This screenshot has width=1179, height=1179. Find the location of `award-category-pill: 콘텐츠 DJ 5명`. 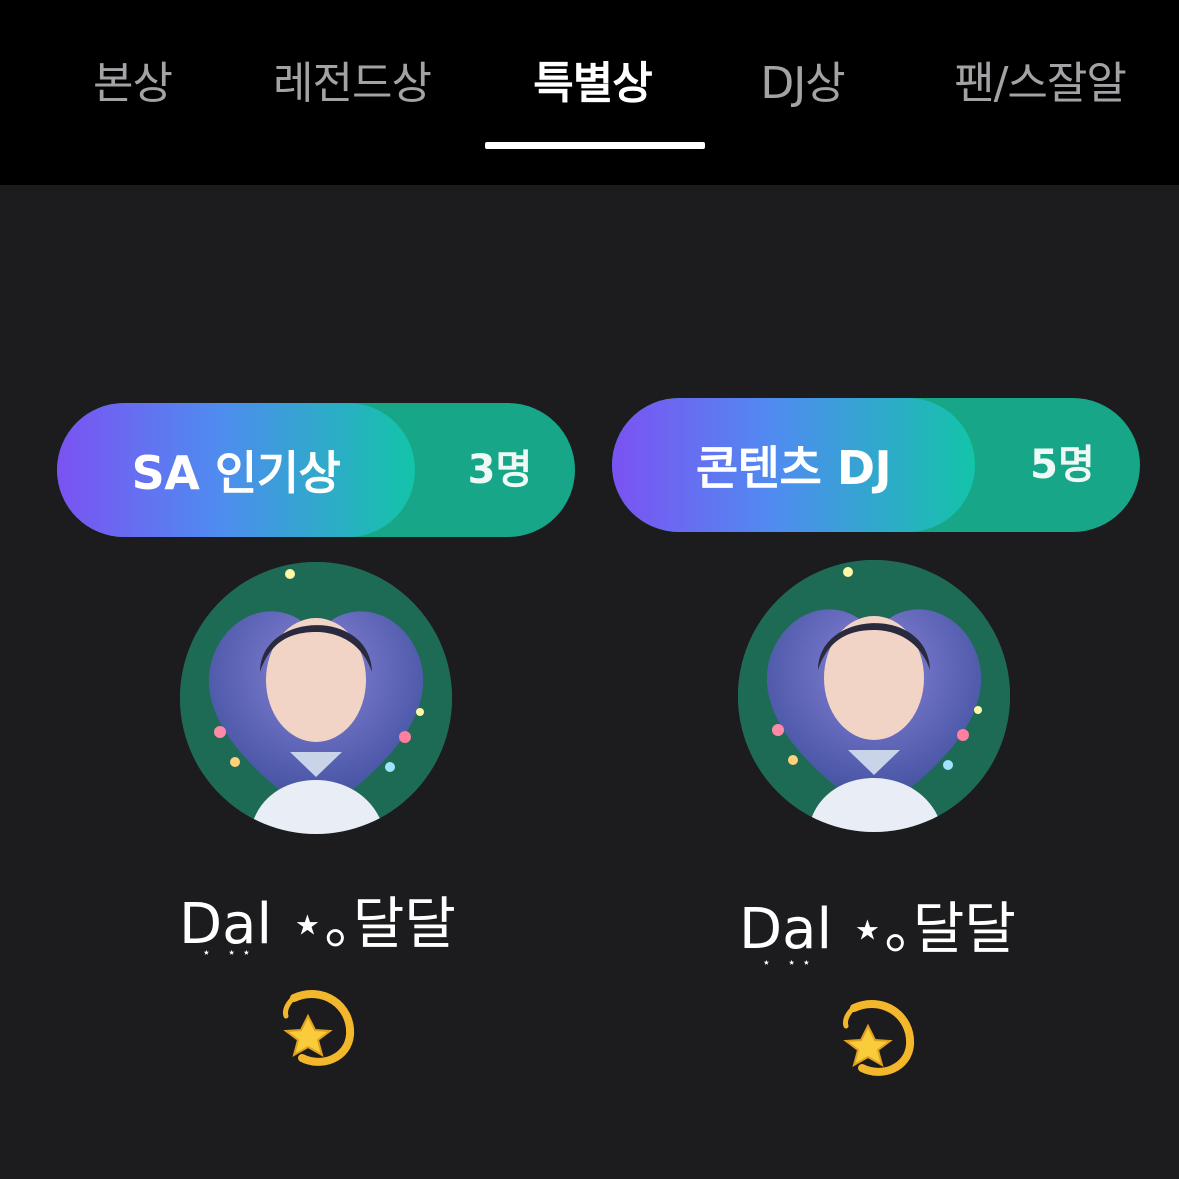

award-category-pill: 콘텐츠 DJ 5명 is located at coordinates (876, 465).